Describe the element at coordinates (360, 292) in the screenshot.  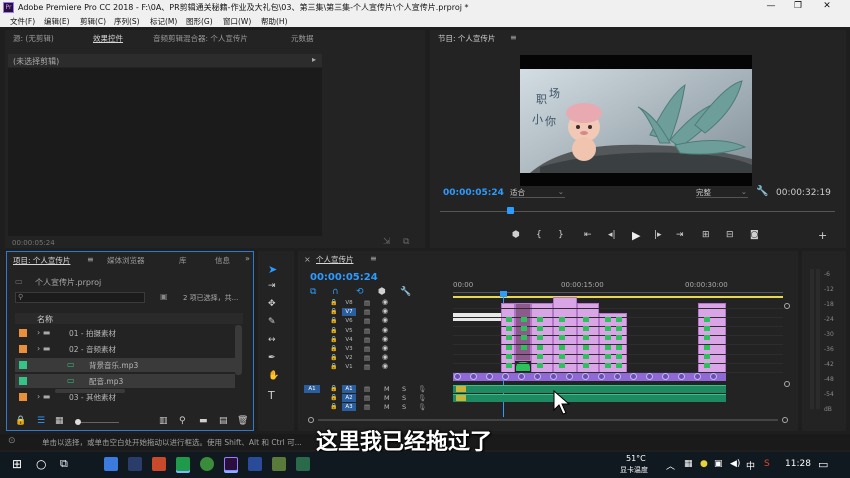
I see `linked-selection-icon: ⟲` at that location.